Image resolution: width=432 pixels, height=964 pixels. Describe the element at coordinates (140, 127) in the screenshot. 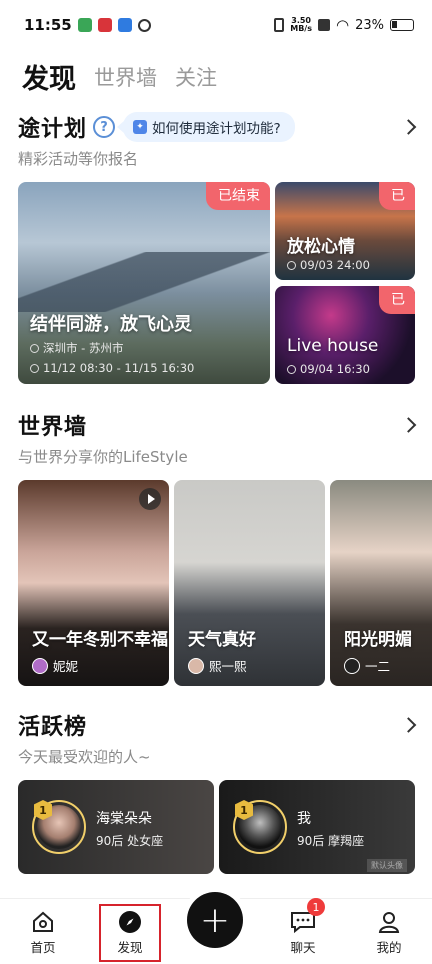

I see `guide-icon: ✦` at that location.